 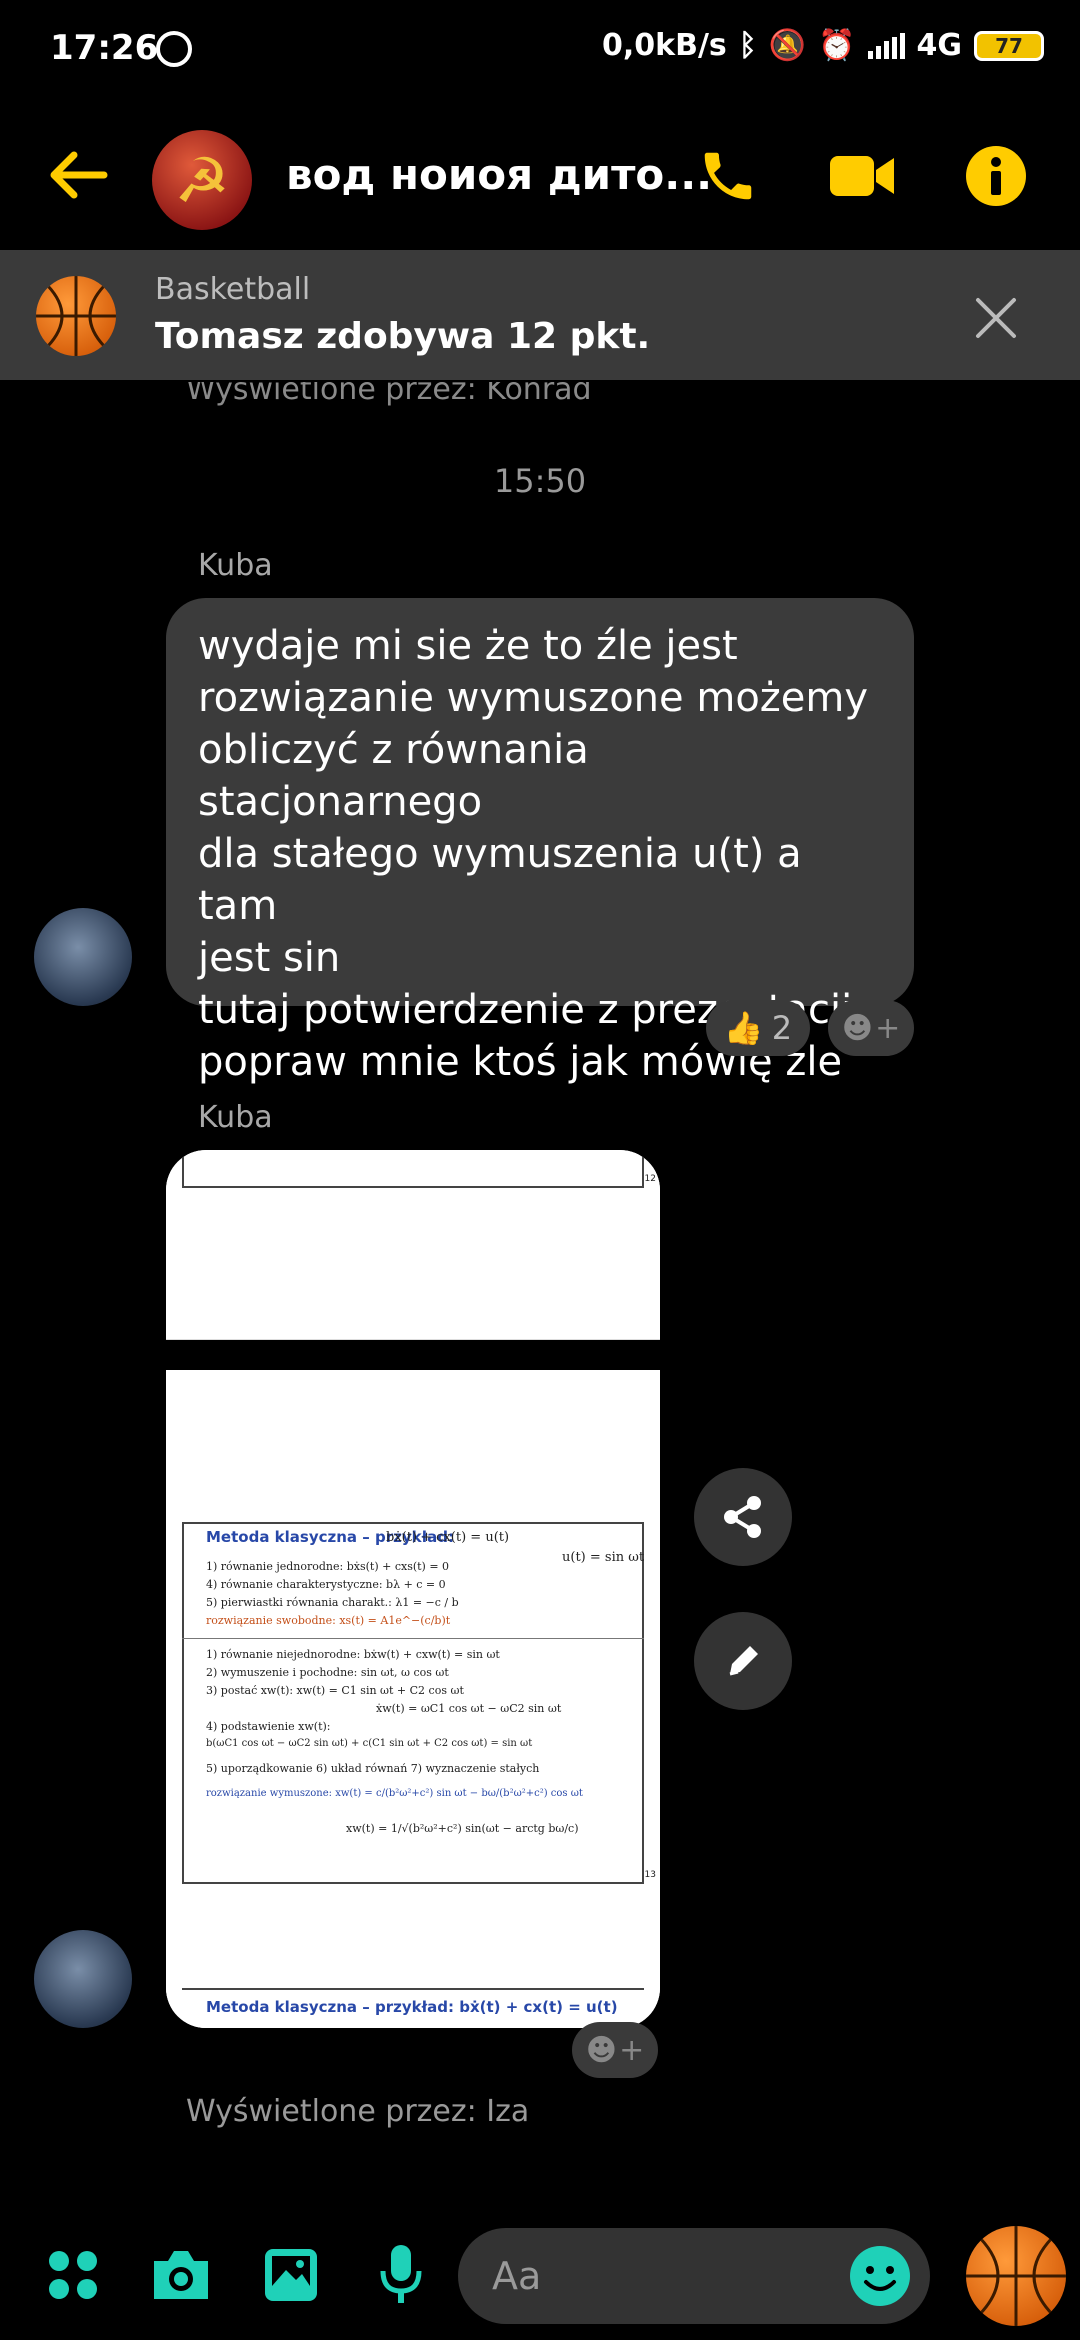 I want to click on notification-text: Tomasz zdobywa 12 pkt., so click(x=403, y=336).